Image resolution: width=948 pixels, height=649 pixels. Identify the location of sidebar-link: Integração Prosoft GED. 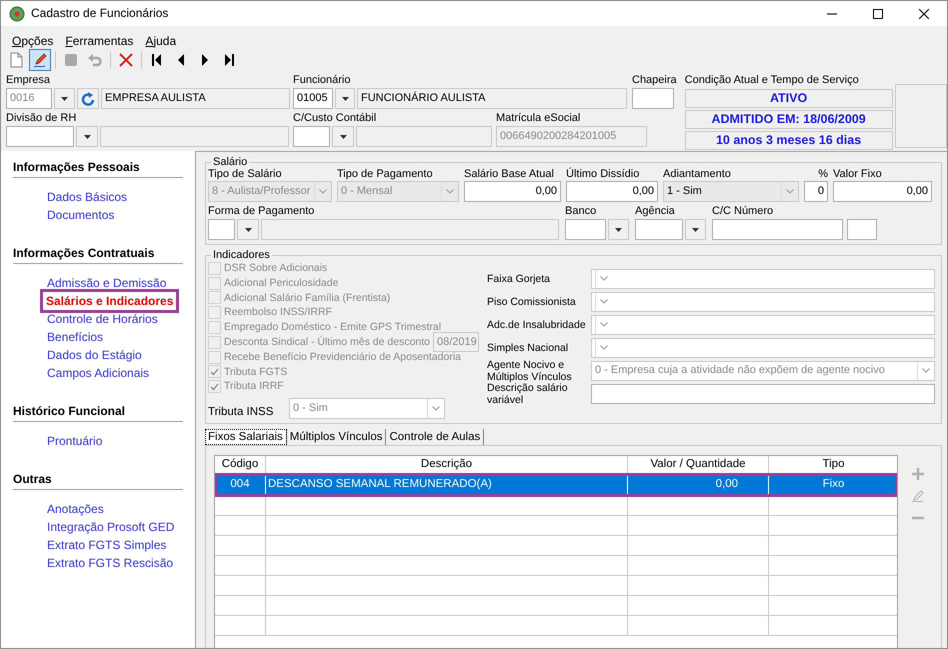
(110, 527).